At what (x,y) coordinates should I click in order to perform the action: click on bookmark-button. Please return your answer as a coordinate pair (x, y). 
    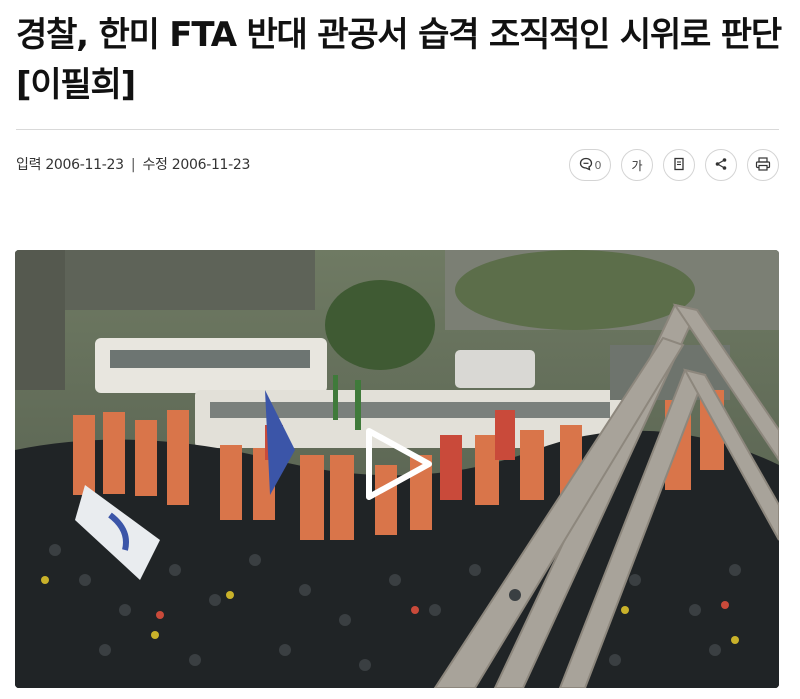
    Looking at the image, I should click on (679, 165).